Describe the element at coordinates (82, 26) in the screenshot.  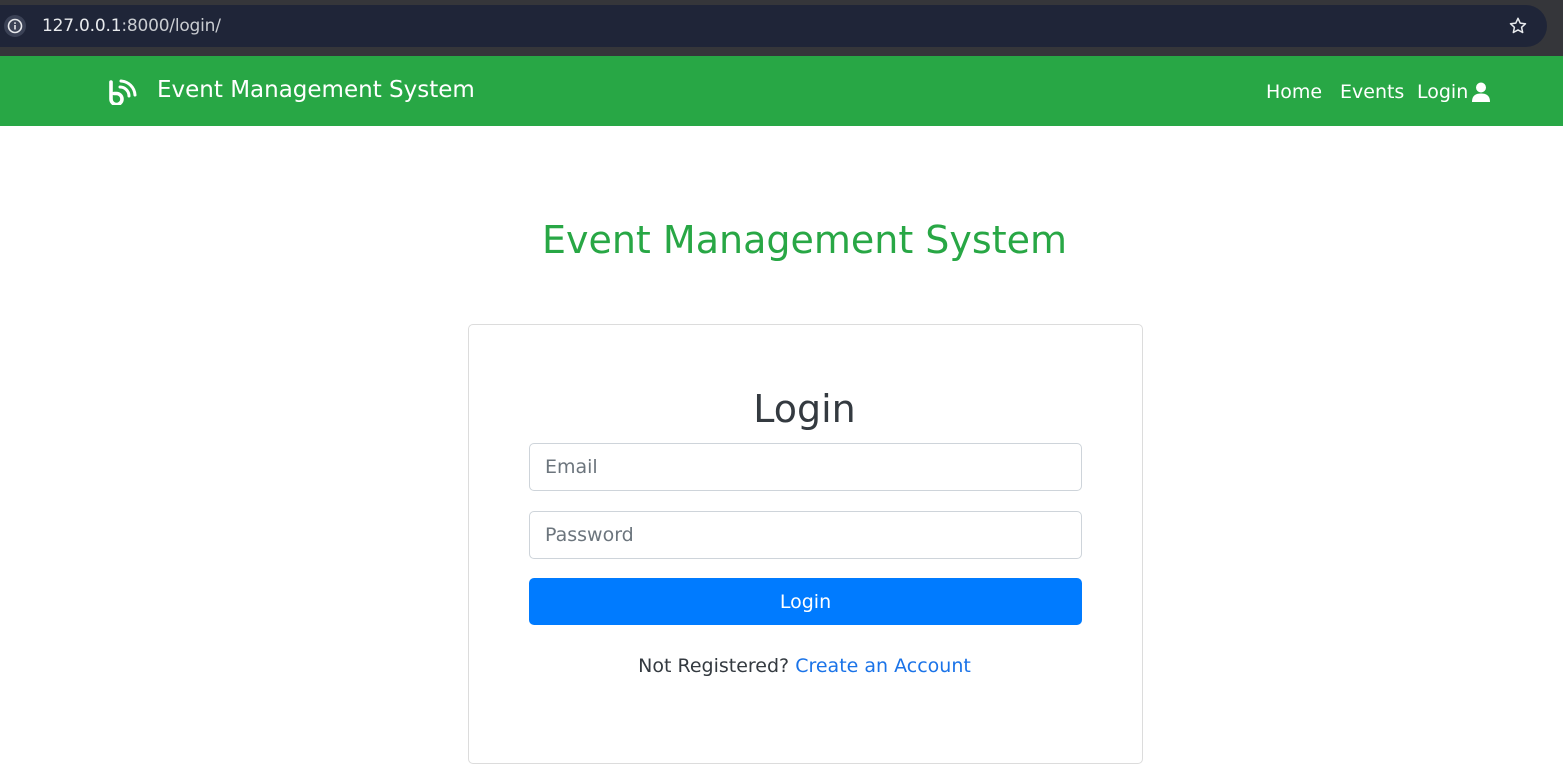
I see `url-host: 127.0.0.1` at that location.